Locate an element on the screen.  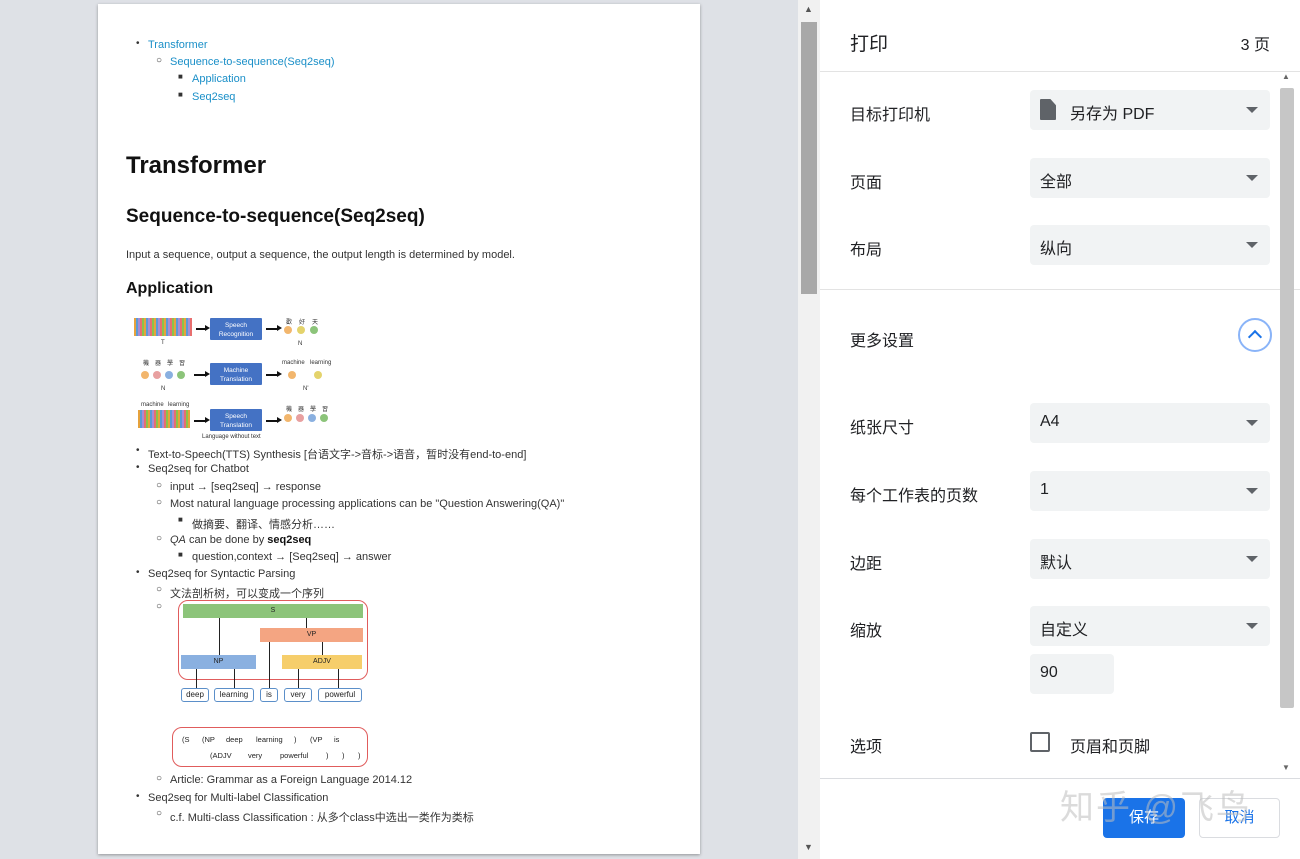
list-item: QA can be done by seq2seq is located at coordinates (240, 540).